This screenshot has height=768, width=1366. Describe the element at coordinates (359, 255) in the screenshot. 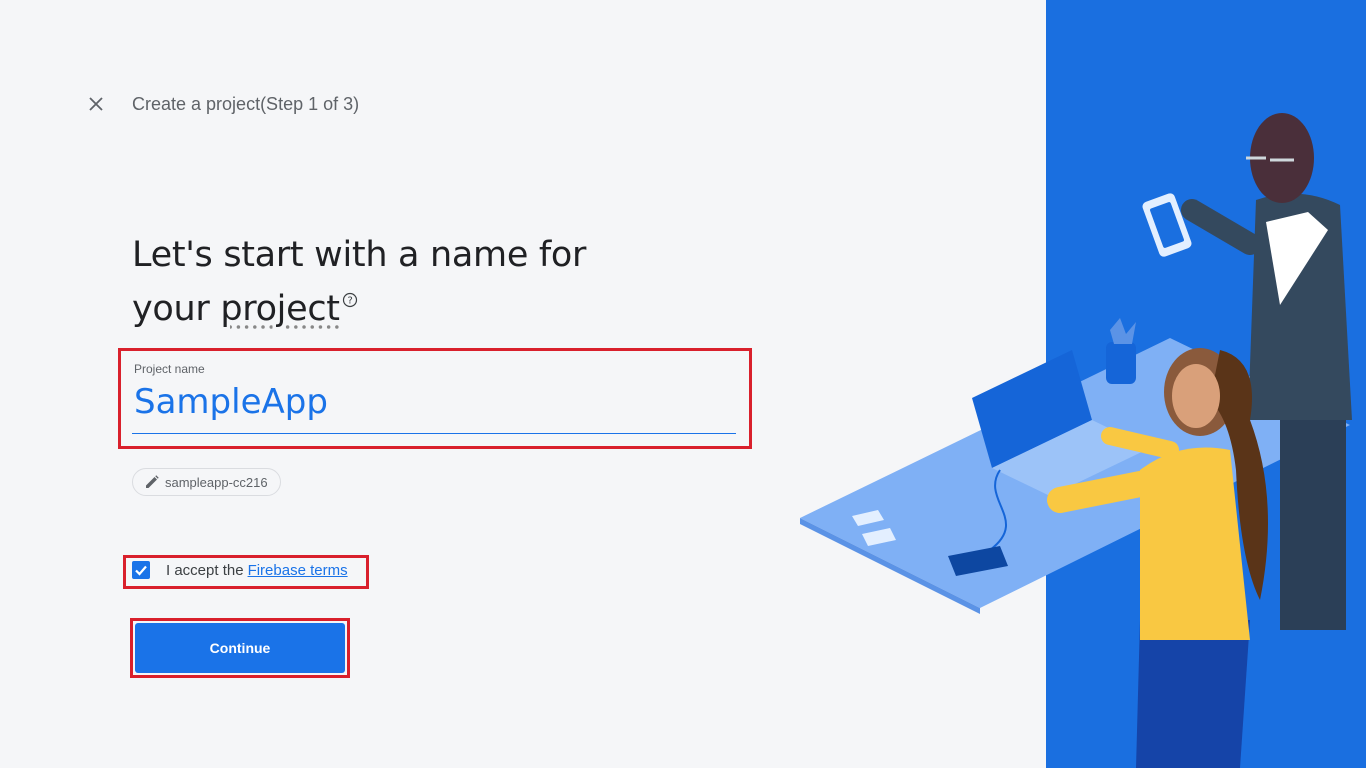

I see `headline-line1: Let's start with a name for` at that location.